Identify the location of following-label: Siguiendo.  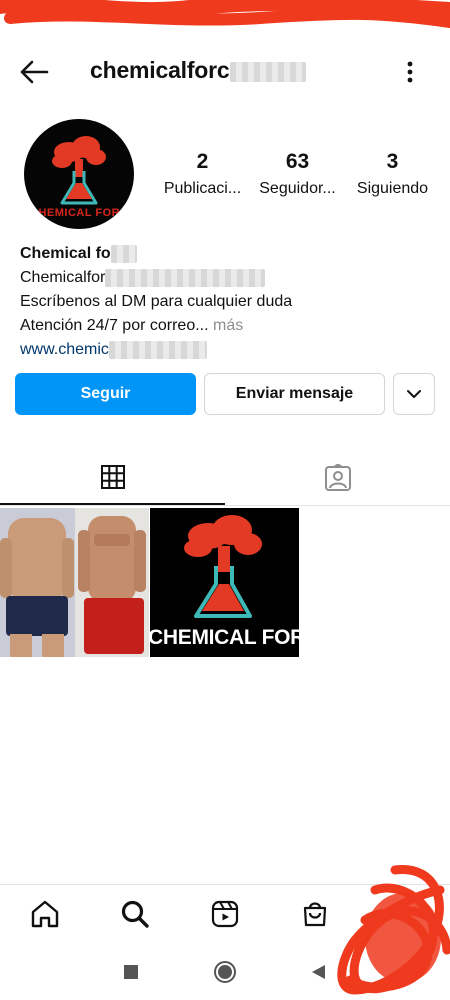
(392, 188).